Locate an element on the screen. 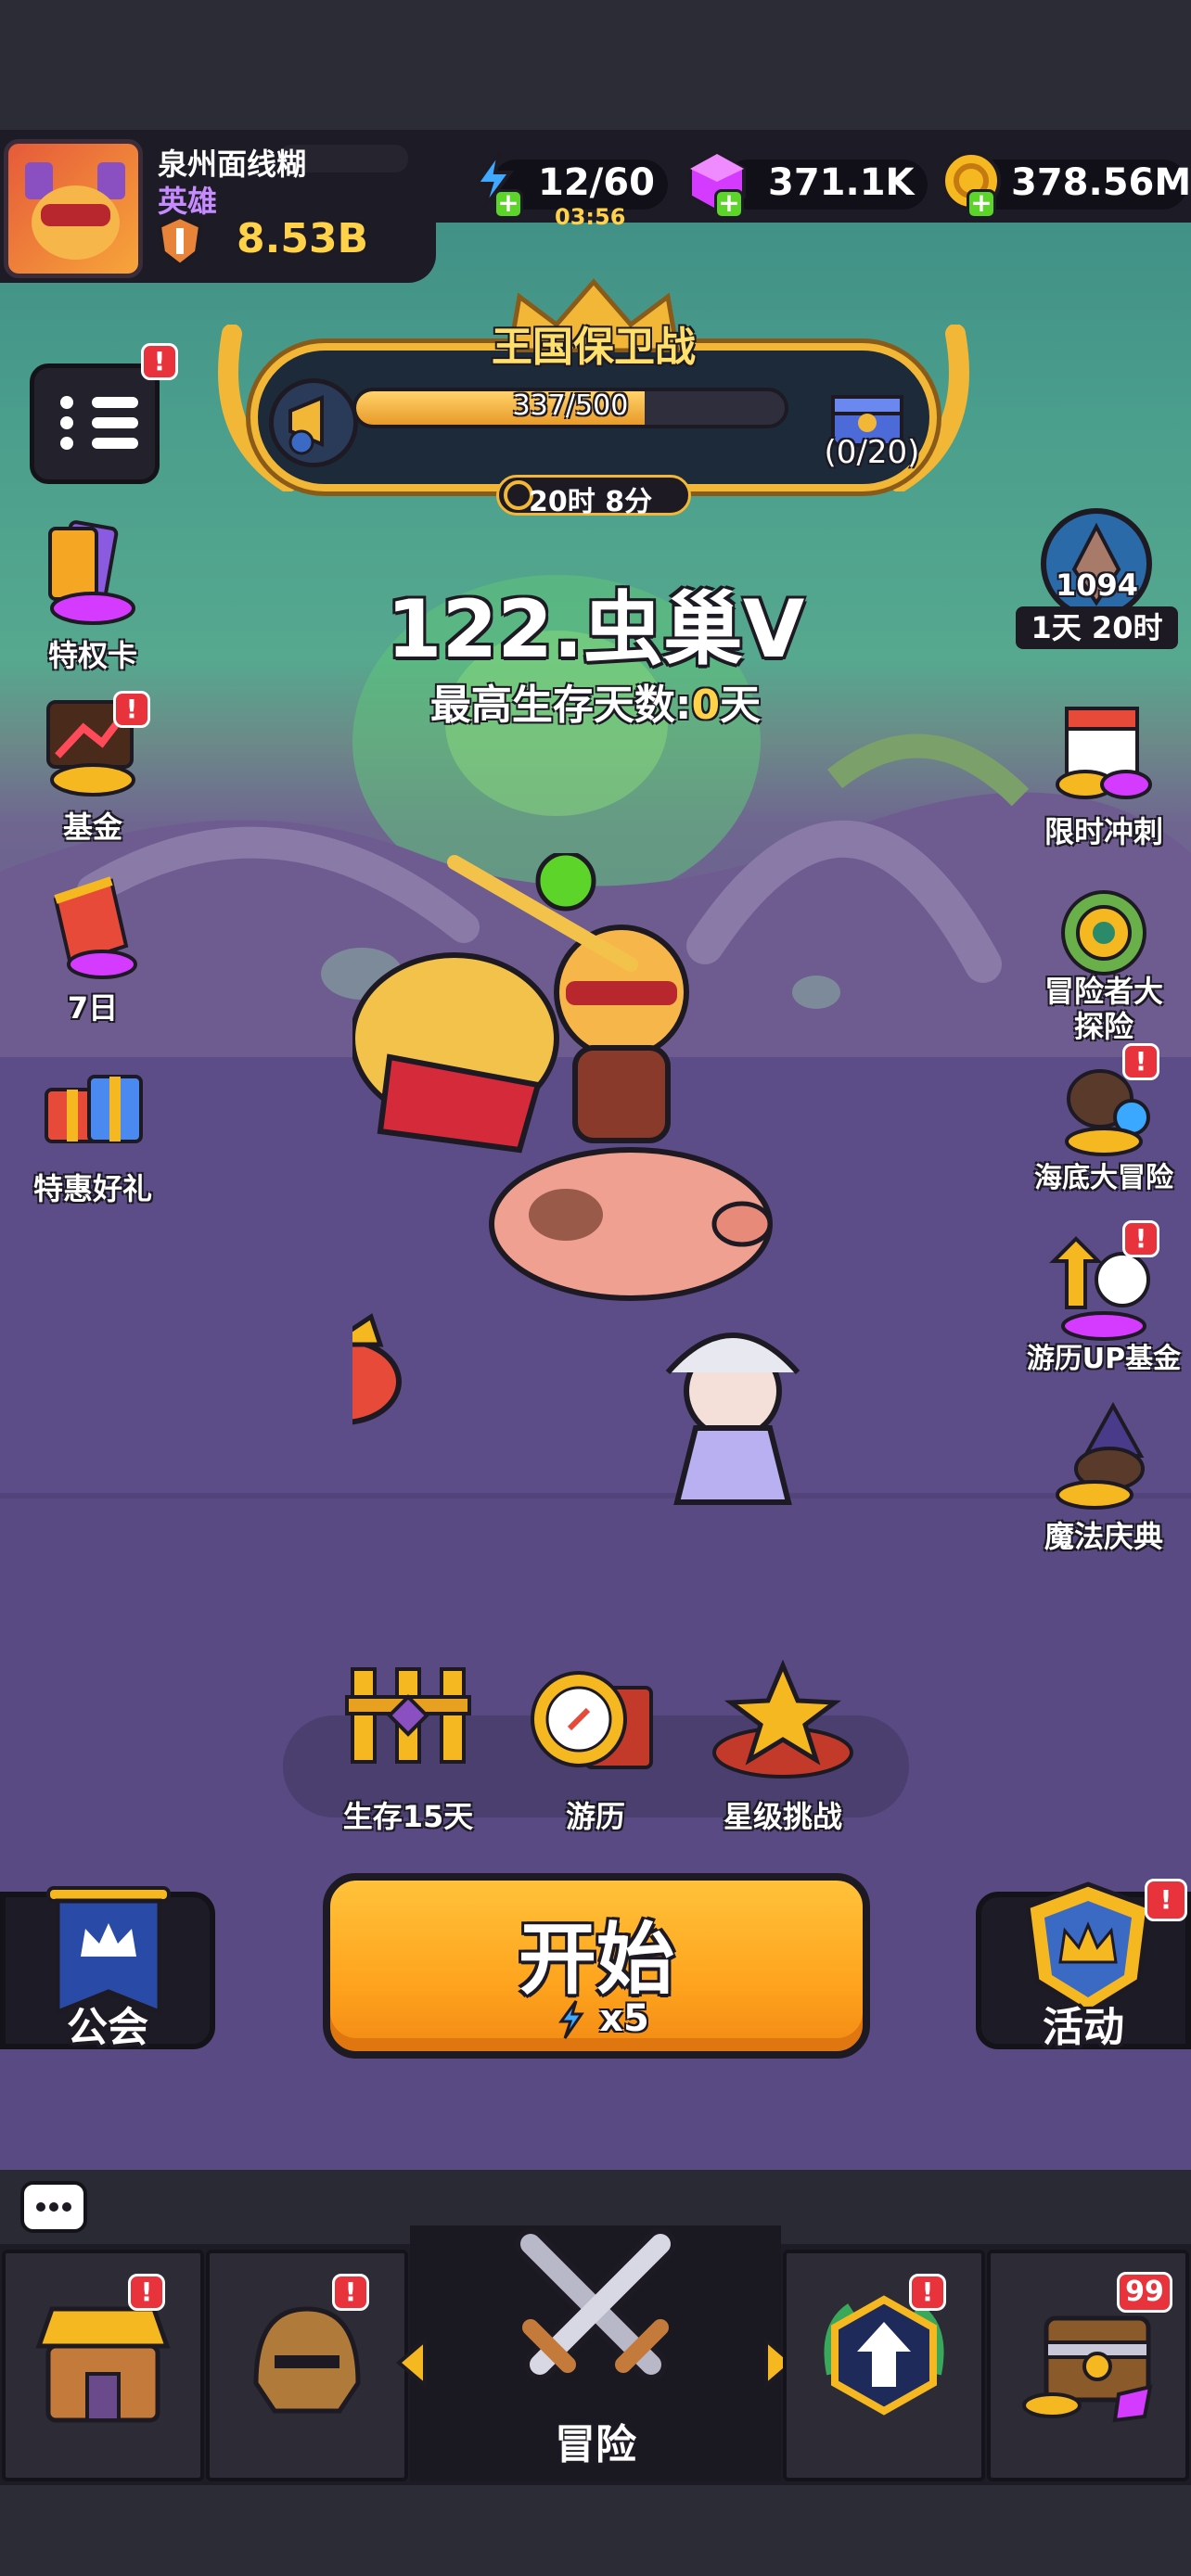  home-indicator-area is located at coordinates (595, 2530).